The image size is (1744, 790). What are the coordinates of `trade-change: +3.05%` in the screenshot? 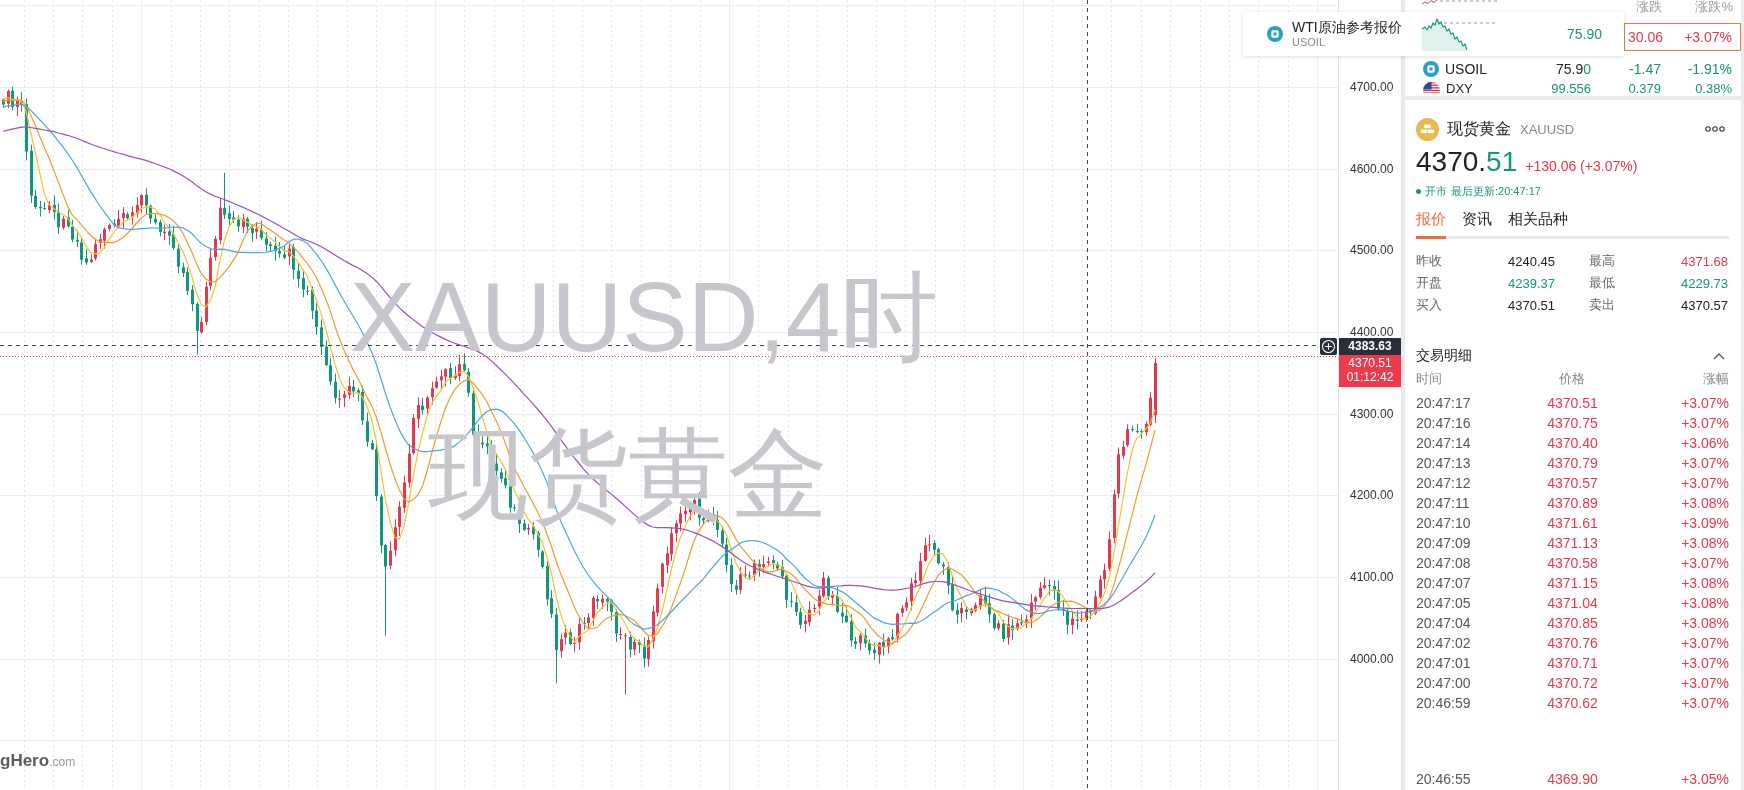 It's located at (1705, 779).